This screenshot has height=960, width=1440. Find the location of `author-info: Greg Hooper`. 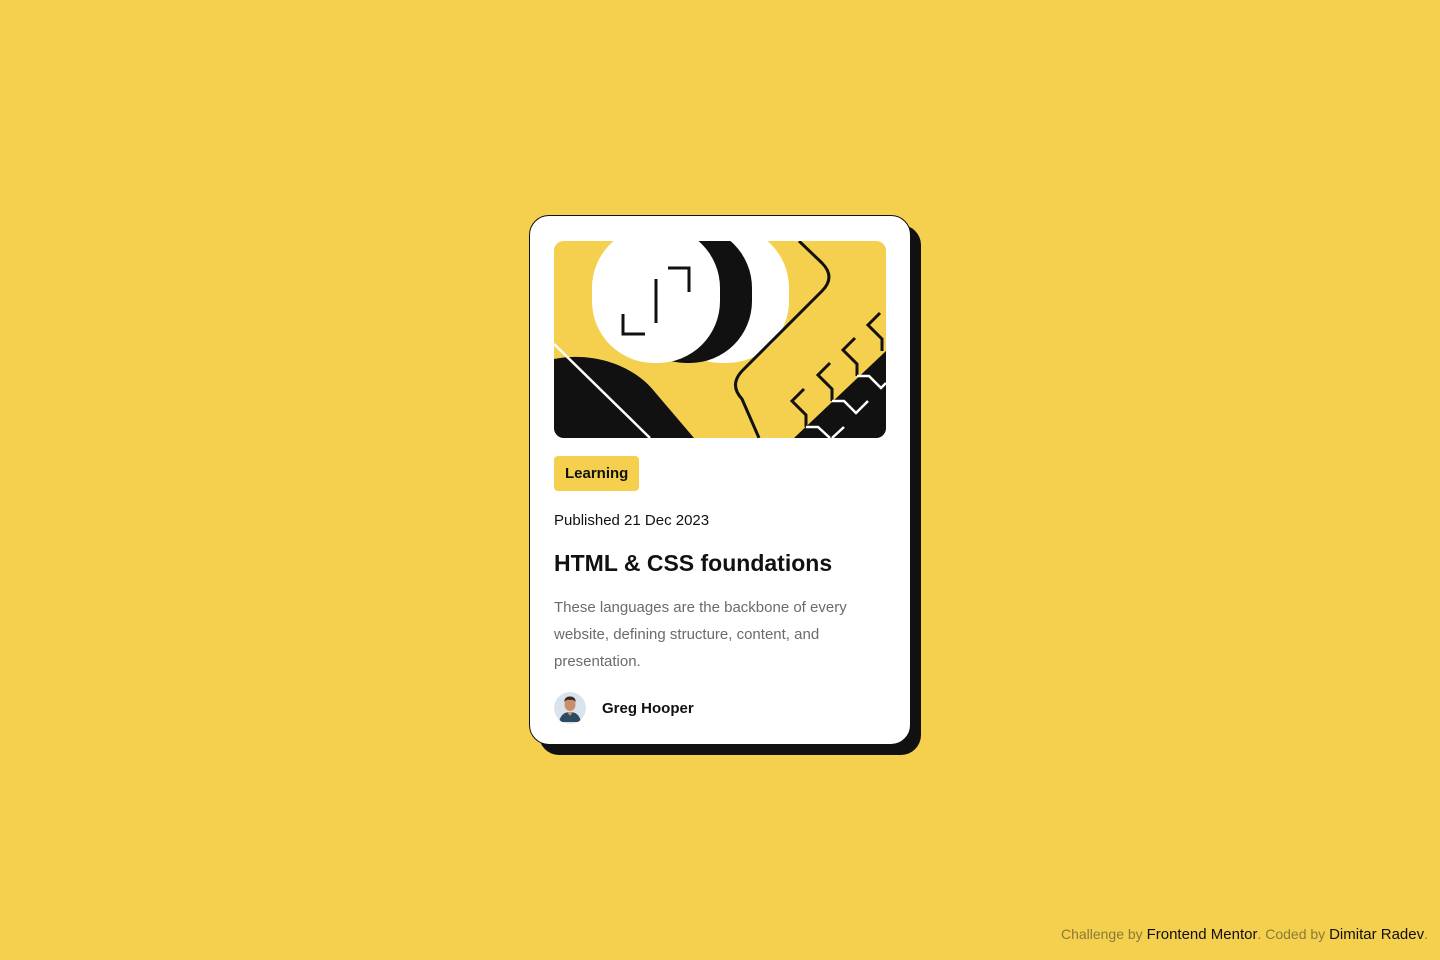

author-info: Greg Hooper is located at coordinates (720, 708).